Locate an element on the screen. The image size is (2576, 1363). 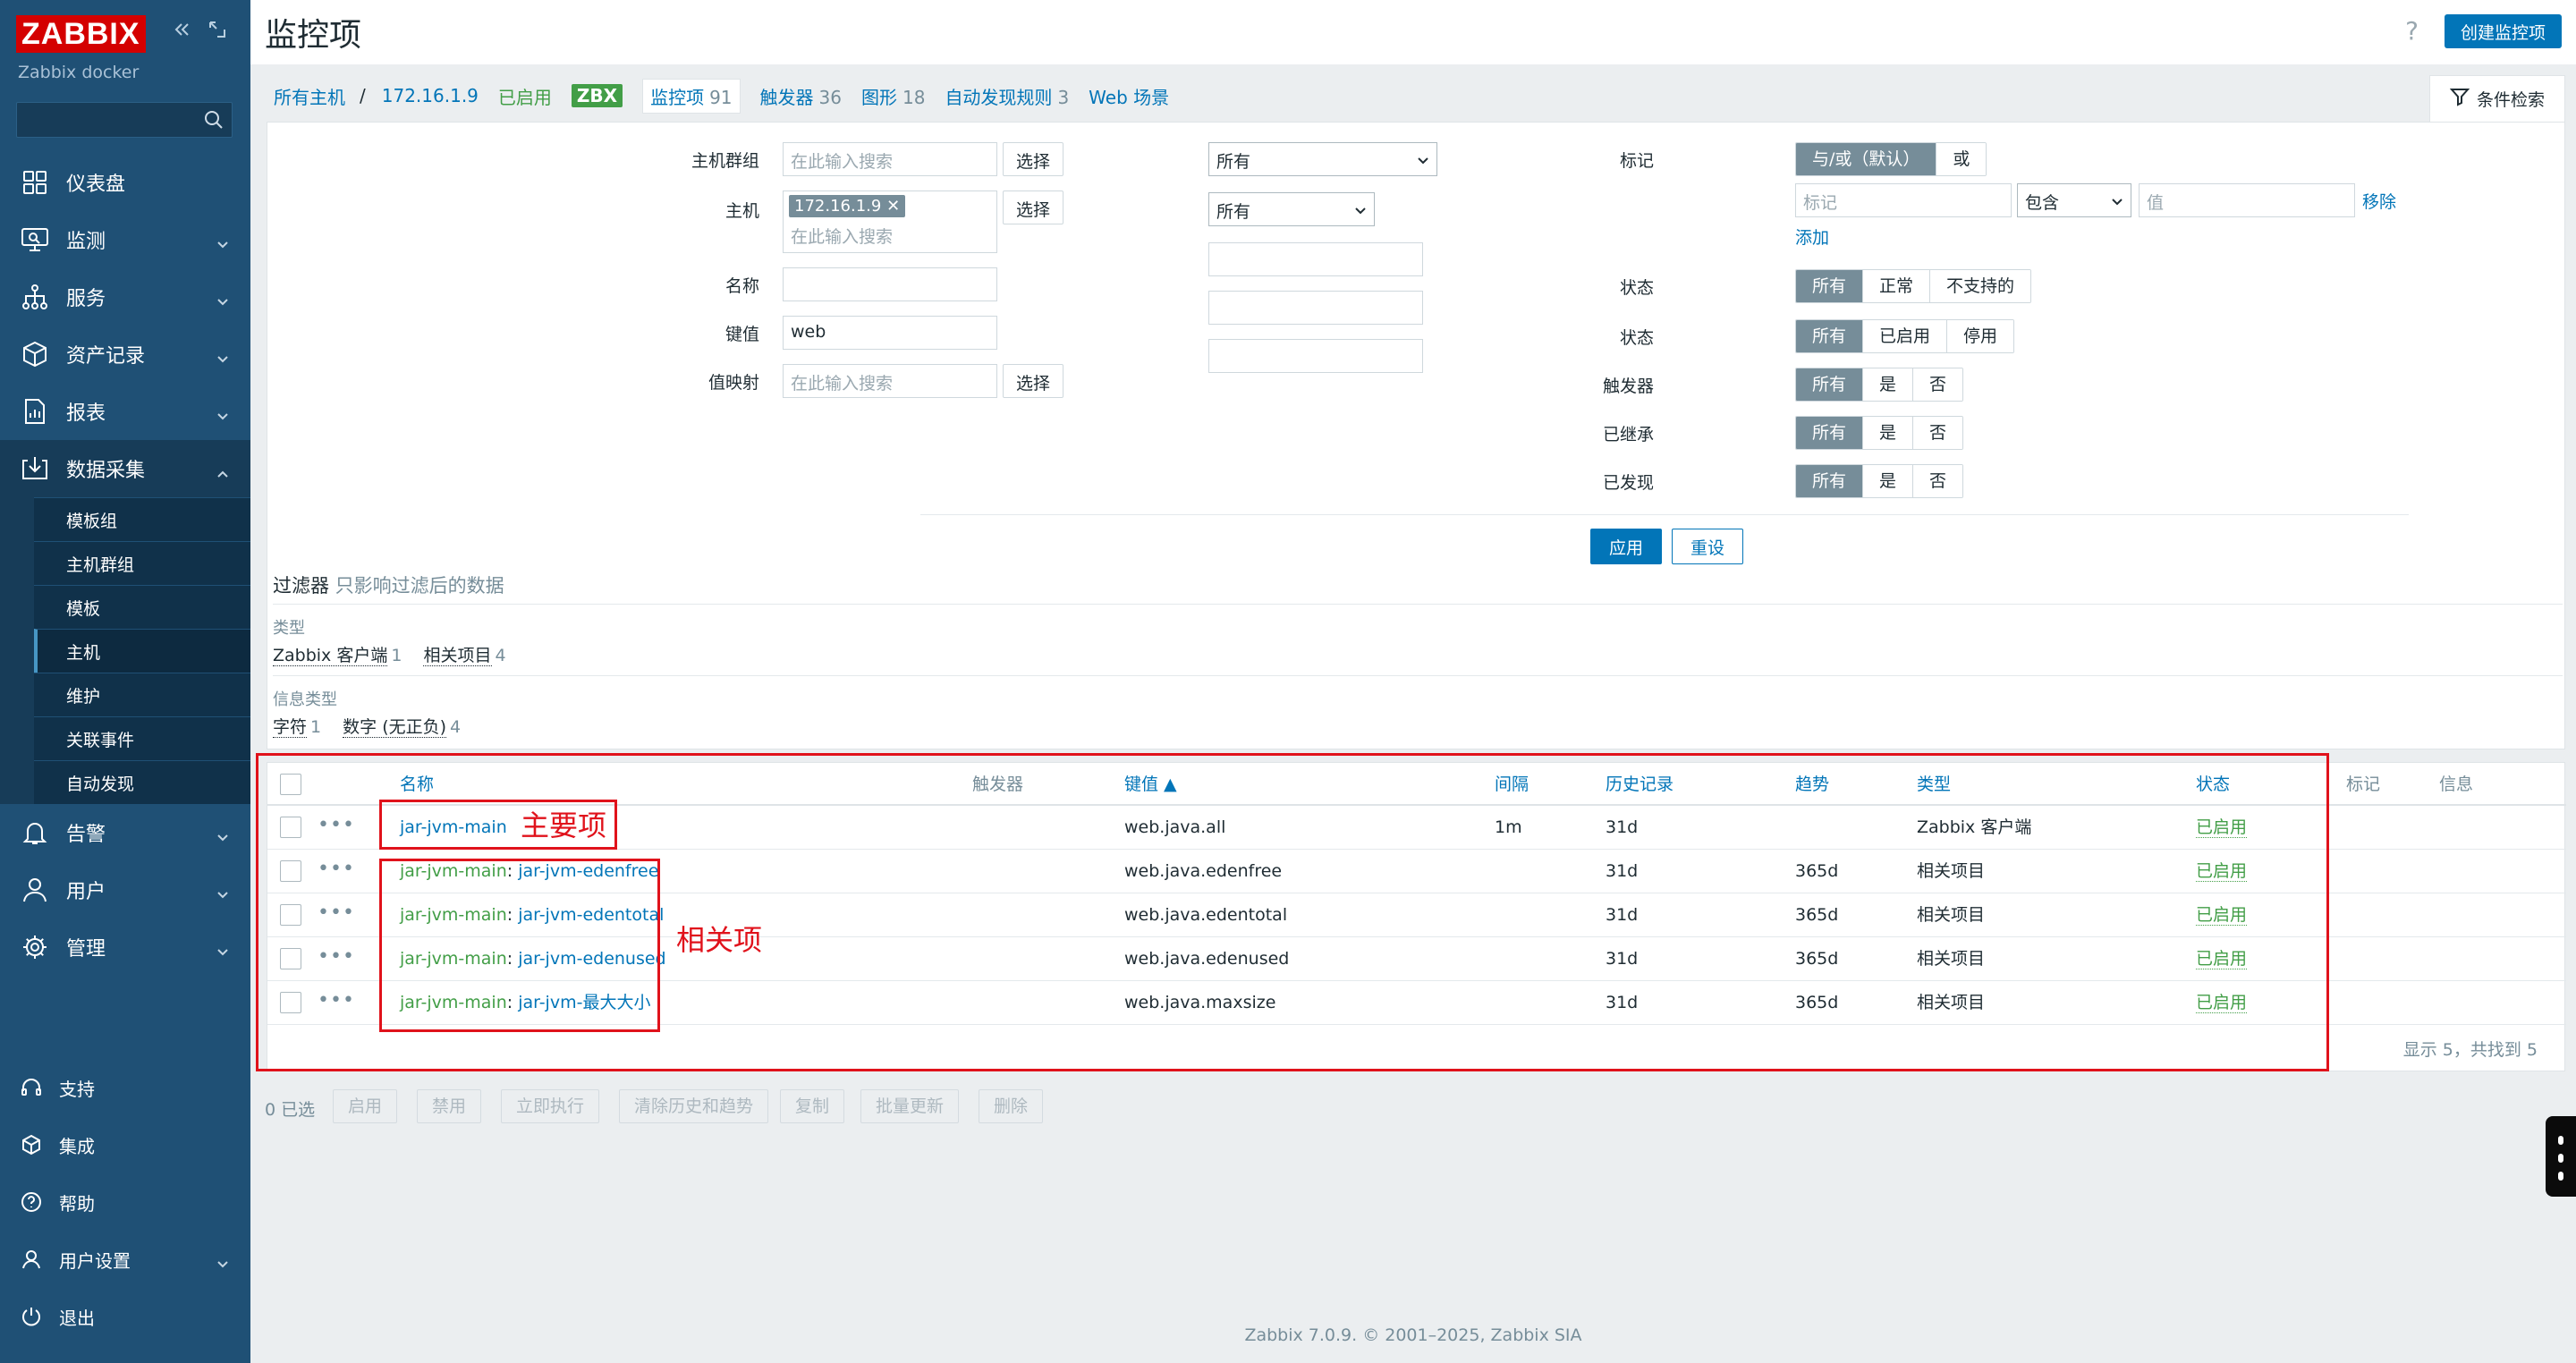
value-map-input: 在此输入搜索 is located at coordinates (890, 381).